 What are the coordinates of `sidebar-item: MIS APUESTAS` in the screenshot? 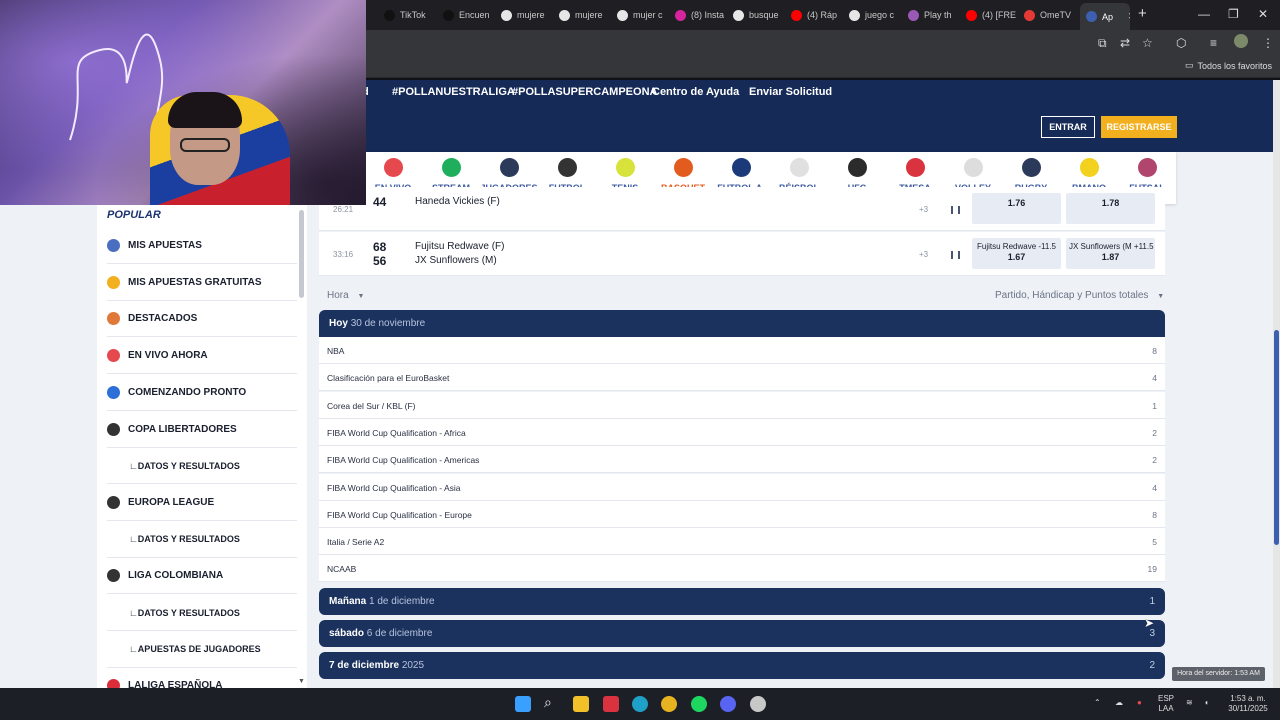 It's located at (202, 246).